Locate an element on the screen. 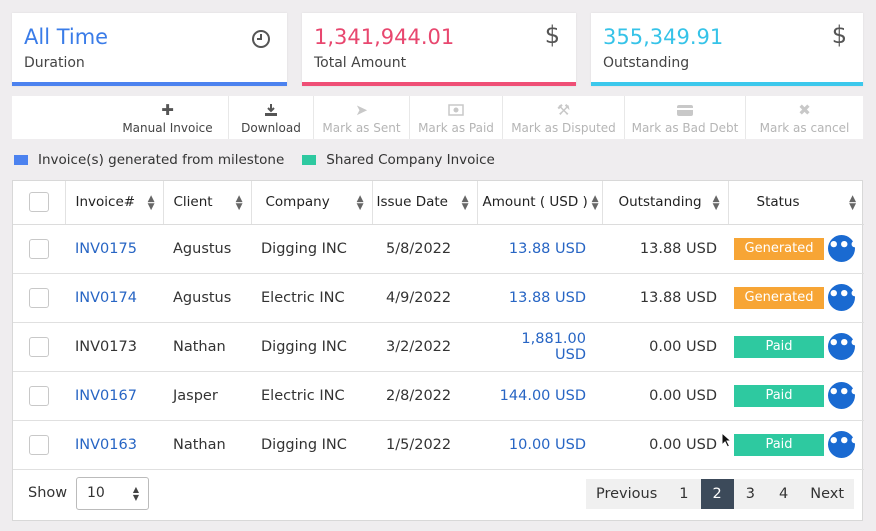  invoice-cell: INV0167 is located at coordinates (114, 396).